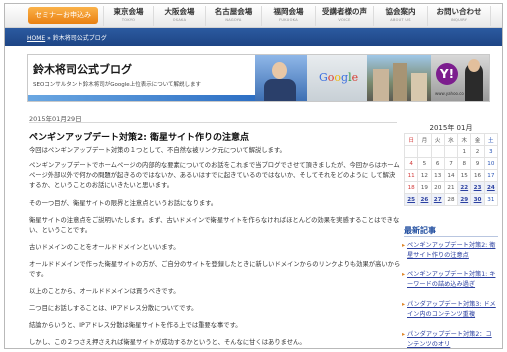 The image size is (507, 352). I want to click on nav-label: 大阪会場, so click(179, 11).